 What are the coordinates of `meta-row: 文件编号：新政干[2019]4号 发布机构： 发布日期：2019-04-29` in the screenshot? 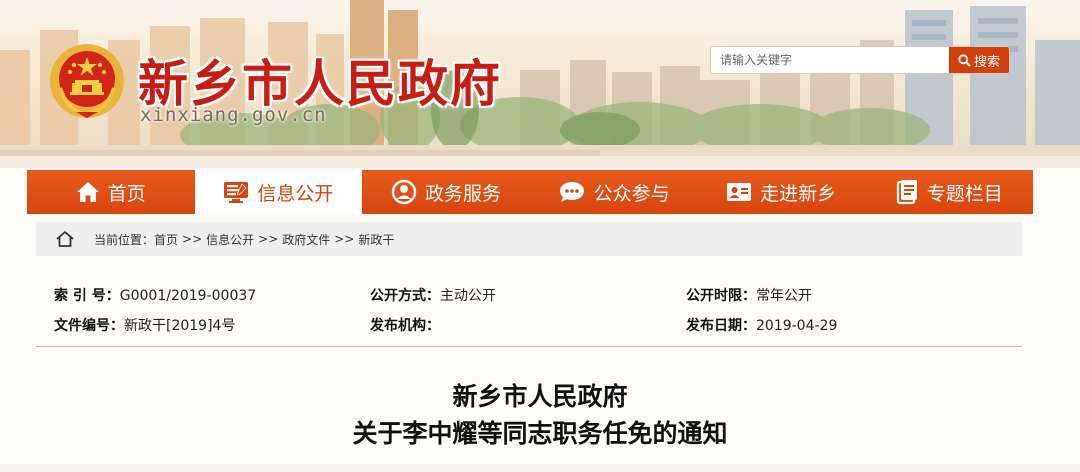 It's located at (534, 325).